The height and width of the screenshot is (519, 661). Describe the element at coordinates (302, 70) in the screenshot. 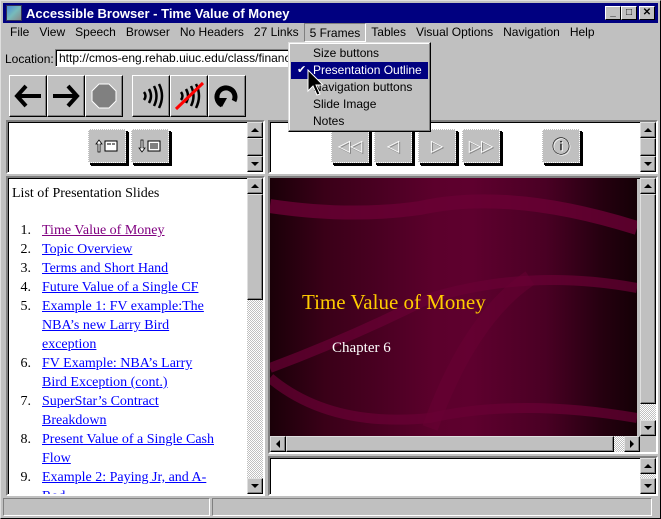

I see `checkmark-icon: ✔` at that location.